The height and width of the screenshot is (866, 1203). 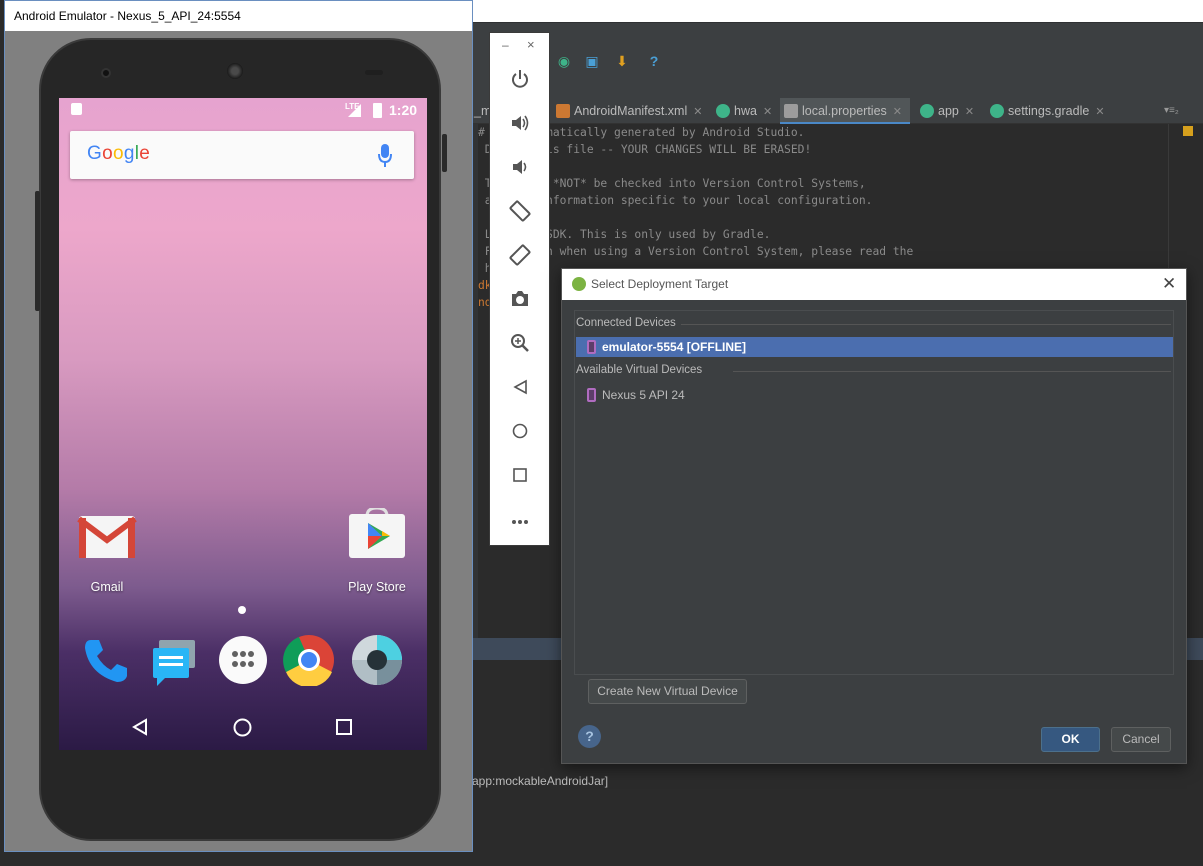 I want to click on google-search-bar: Google, so click(x=242, y=155).